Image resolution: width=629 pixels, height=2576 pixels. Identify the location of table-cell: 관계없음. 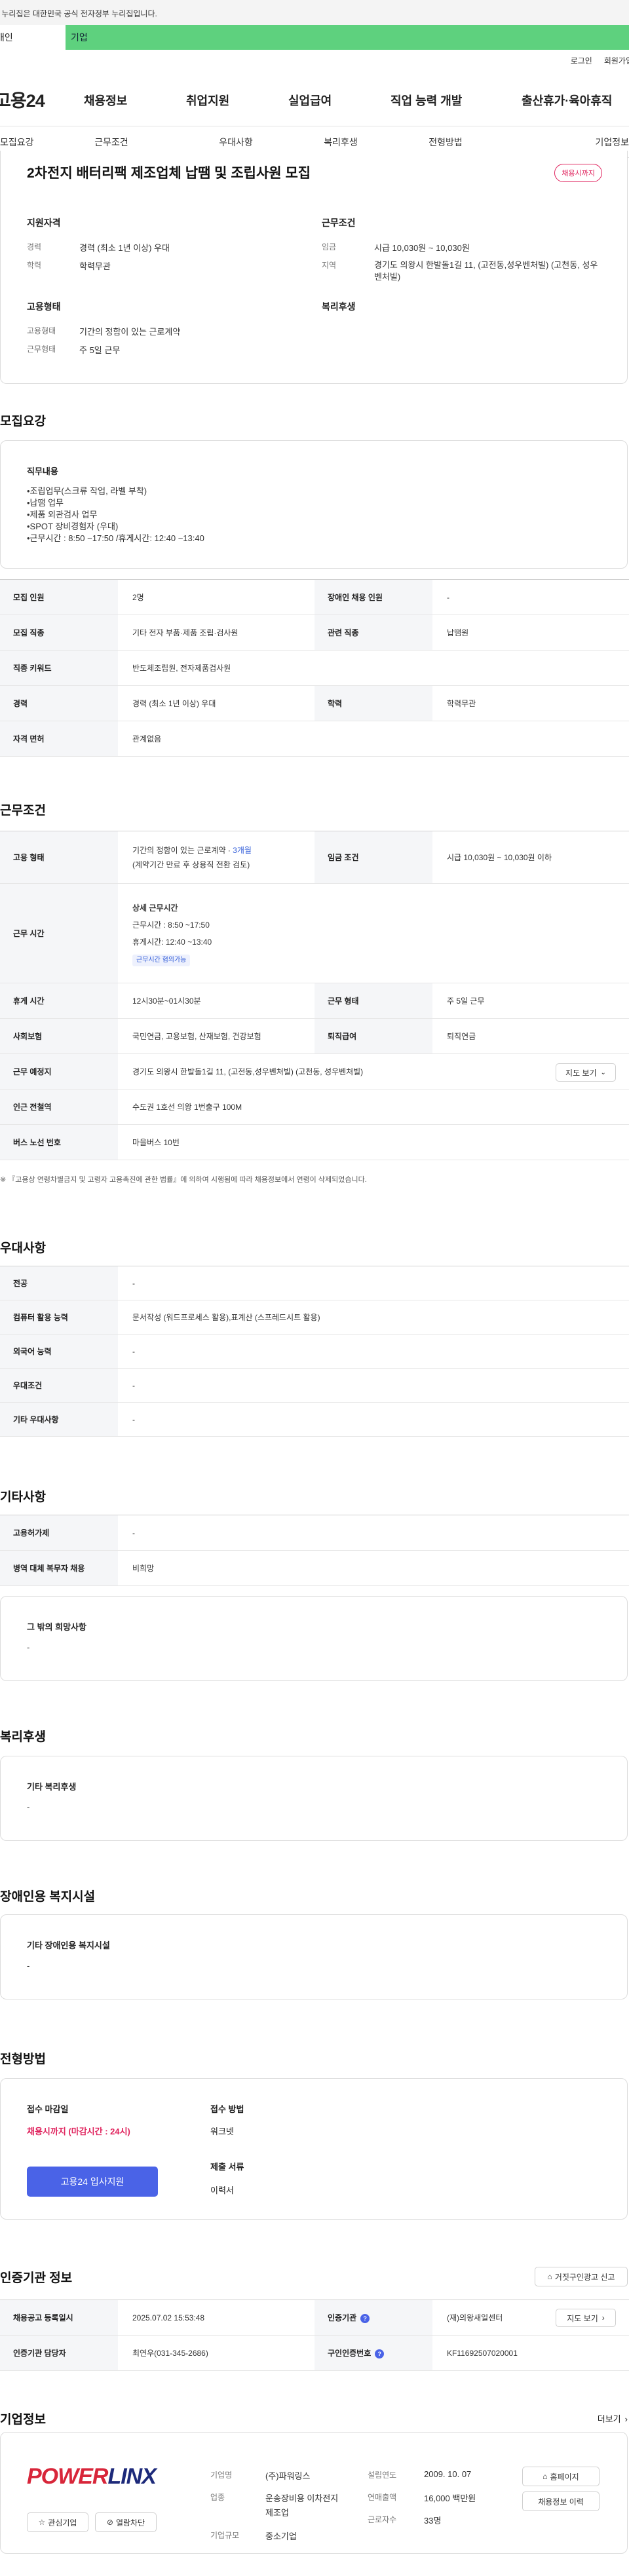
(373, 739).